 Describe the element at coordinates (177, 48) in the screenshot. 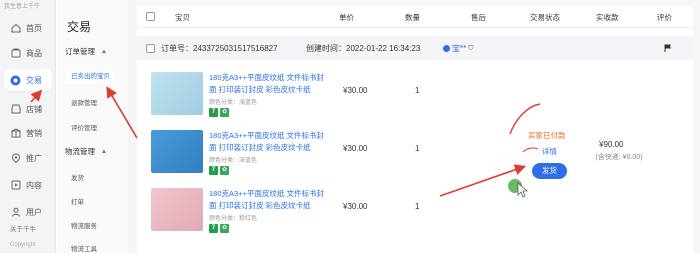

I see `order-number-label: 订单号：` at that location.